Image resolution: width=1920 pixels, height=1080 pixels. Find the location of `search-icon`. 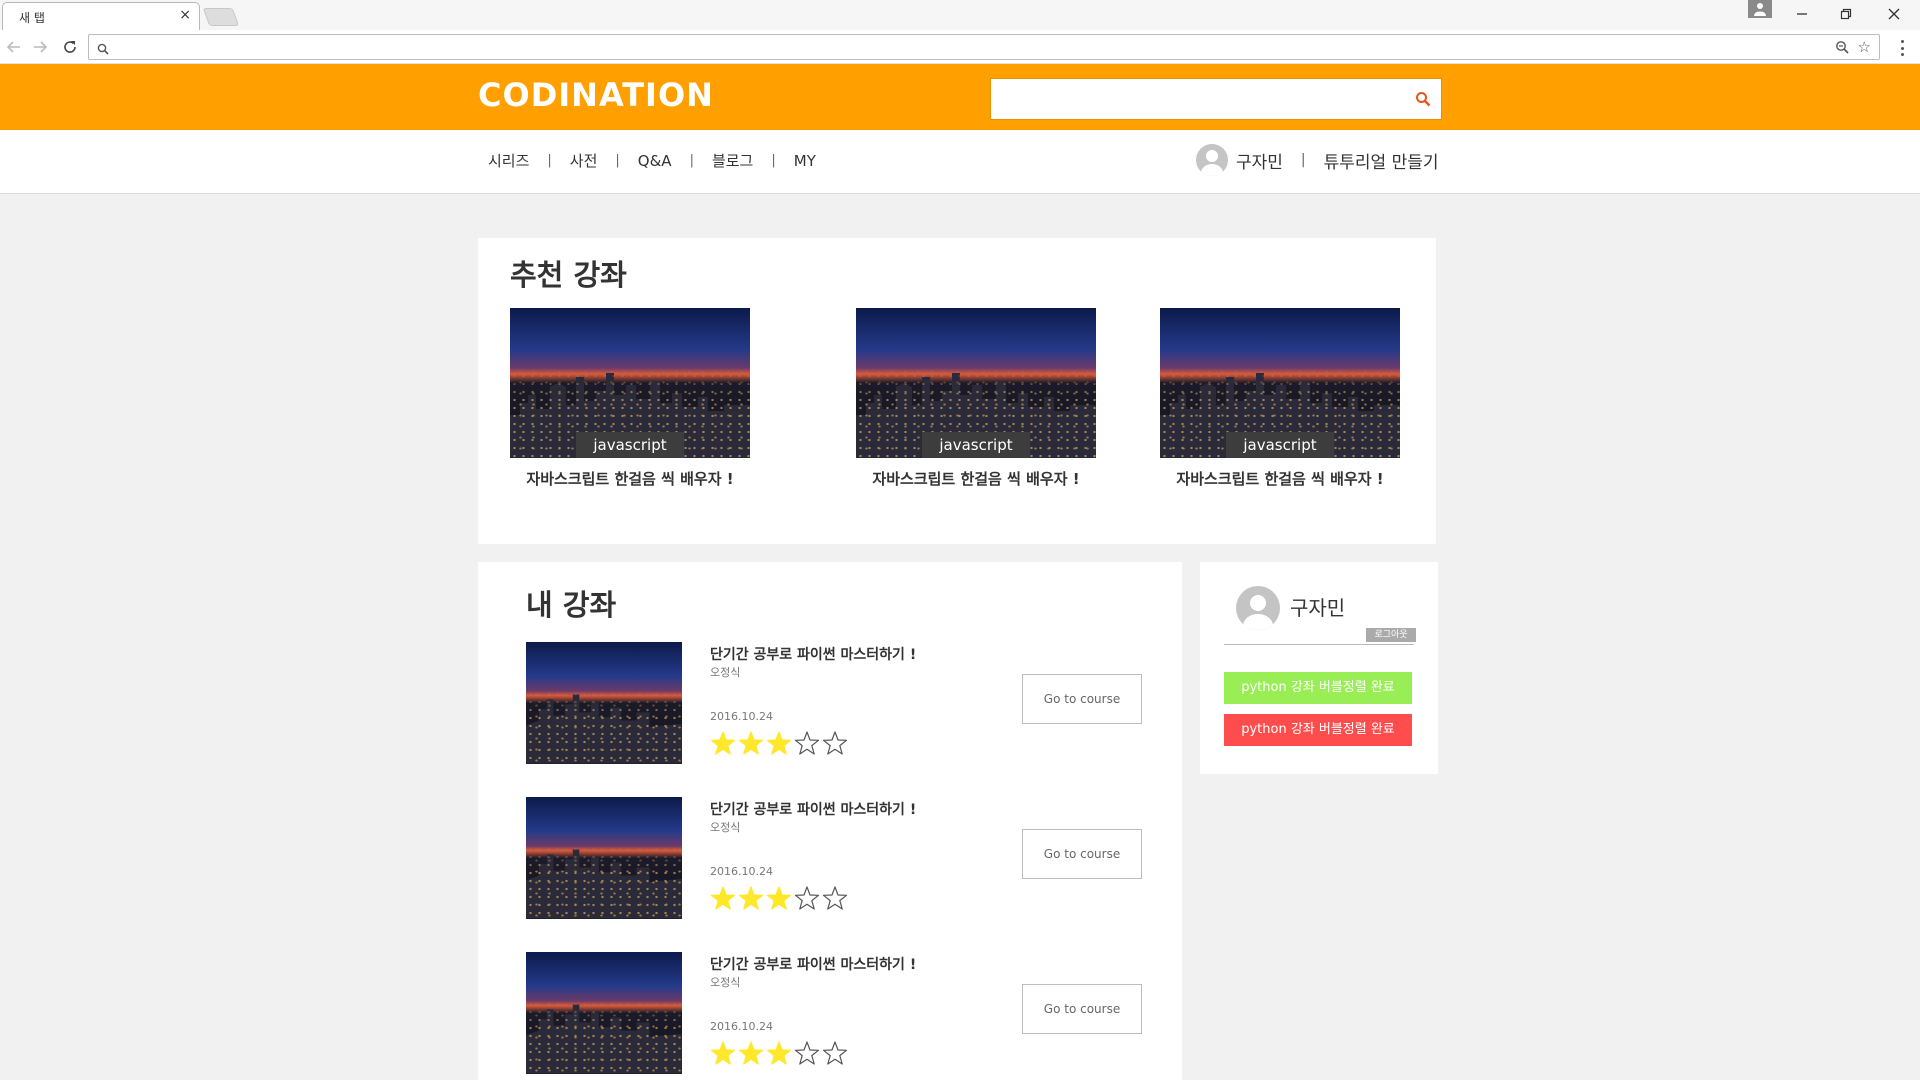

search-icon is located at coordinates (1423, 101).